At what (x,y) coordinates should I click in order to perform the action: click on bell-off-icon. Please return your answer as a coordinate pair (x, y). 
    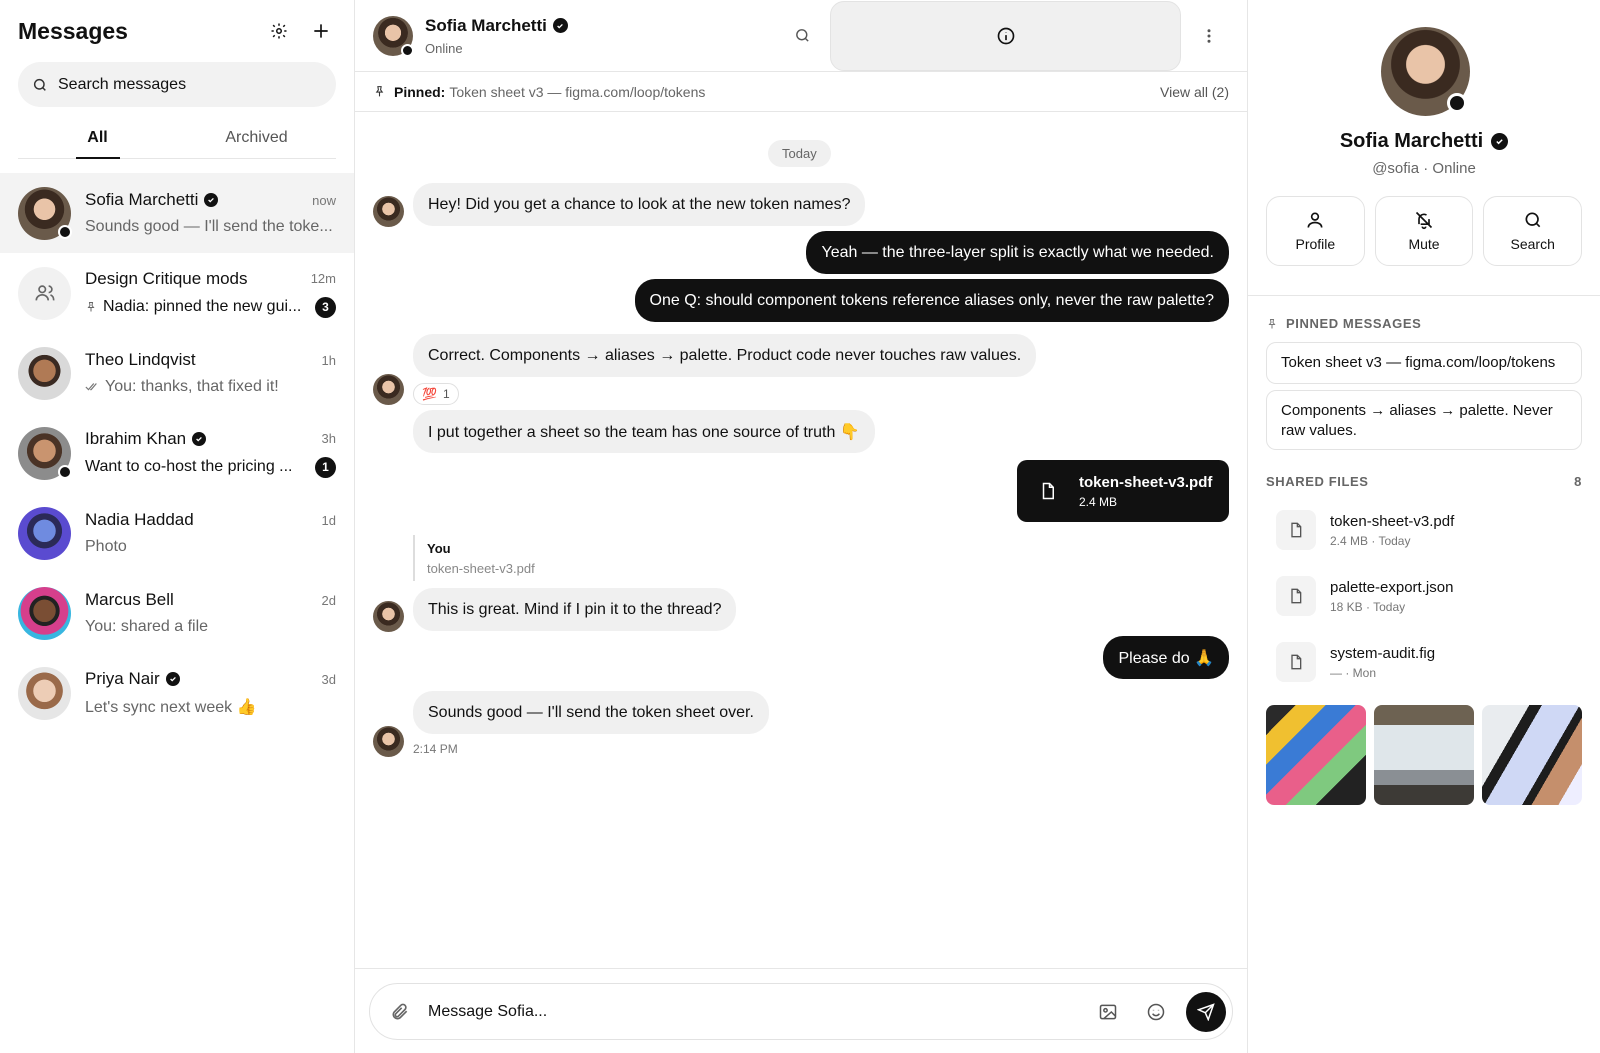
    Looking at the image, I should click on (1424, 220).